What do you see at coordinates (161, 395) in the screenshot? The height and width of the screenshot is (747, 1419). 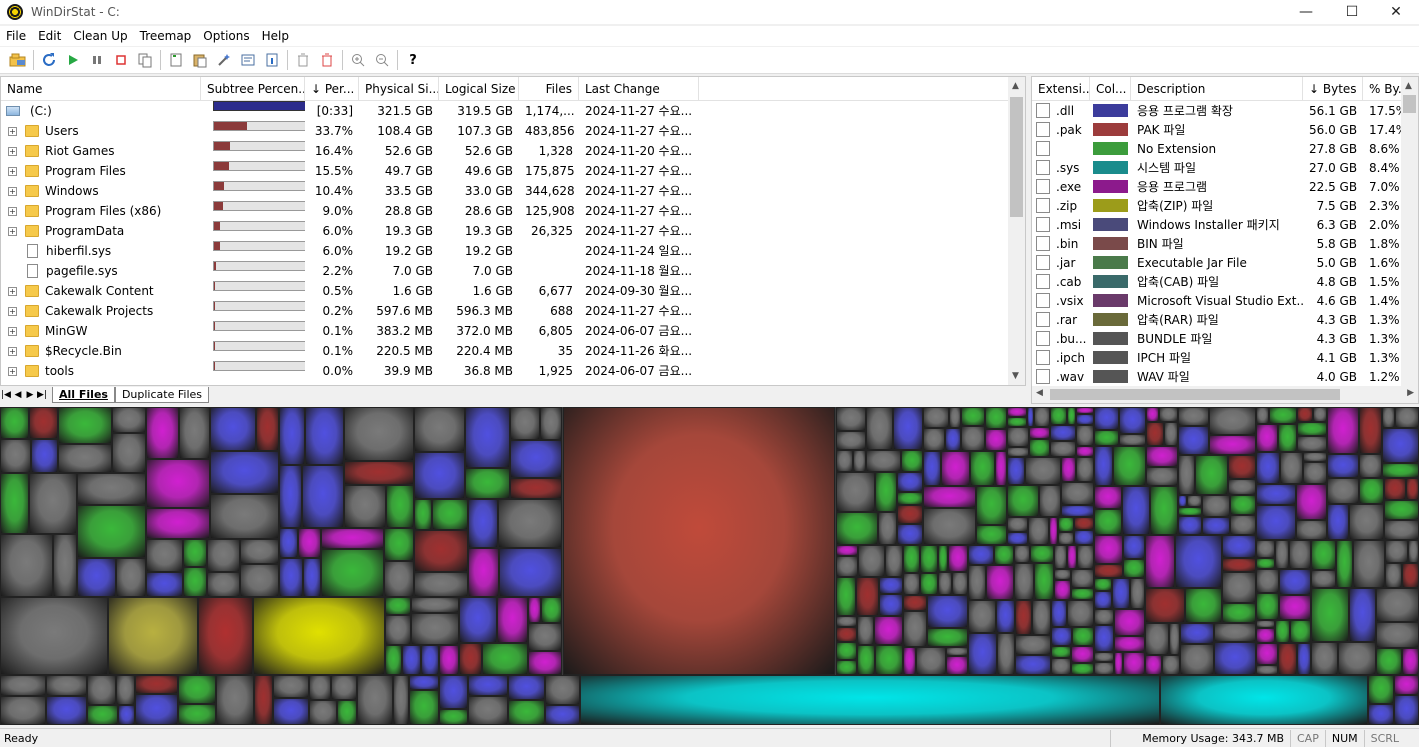 I see `tab-duplicate-files: Duplicate Files` at bounding box center [161, 395].